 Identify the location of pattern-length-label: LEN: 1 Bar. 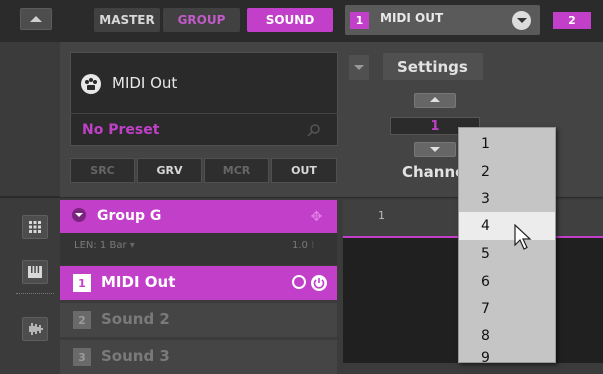
(100, 245).